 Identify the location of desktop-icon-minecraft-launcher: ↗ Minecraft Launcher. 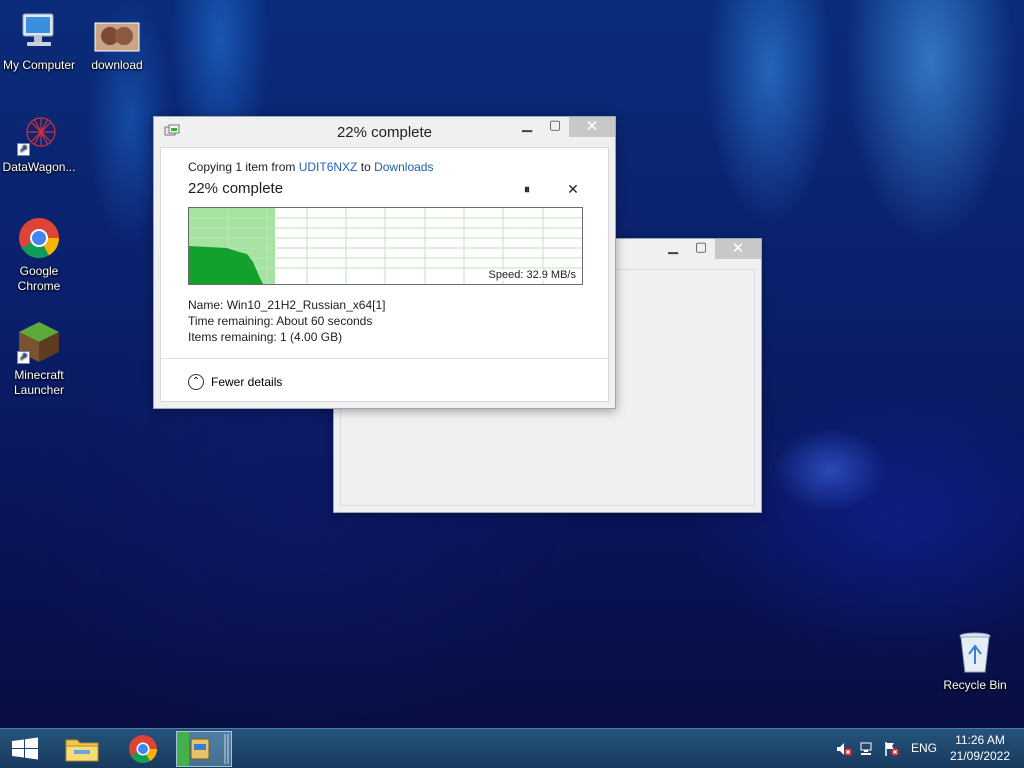
(39, 359).